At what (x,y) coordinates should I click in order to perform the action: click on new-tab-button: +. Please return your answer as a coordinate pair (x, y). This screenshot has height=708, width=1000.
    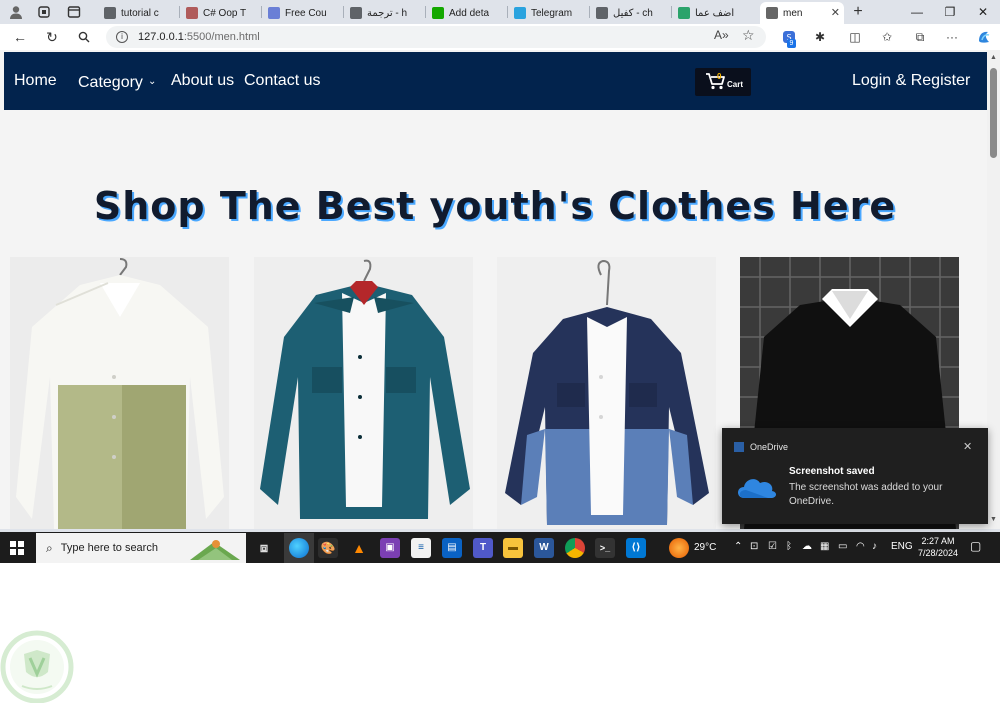
    Looking at the image, I should click on (858, 12).